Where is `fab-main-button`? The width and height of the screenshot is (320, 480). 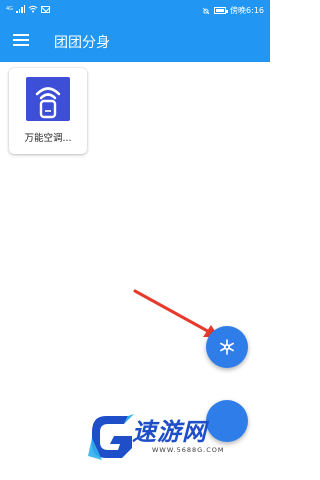 fab-main-button is located at coordinates (227, 347).